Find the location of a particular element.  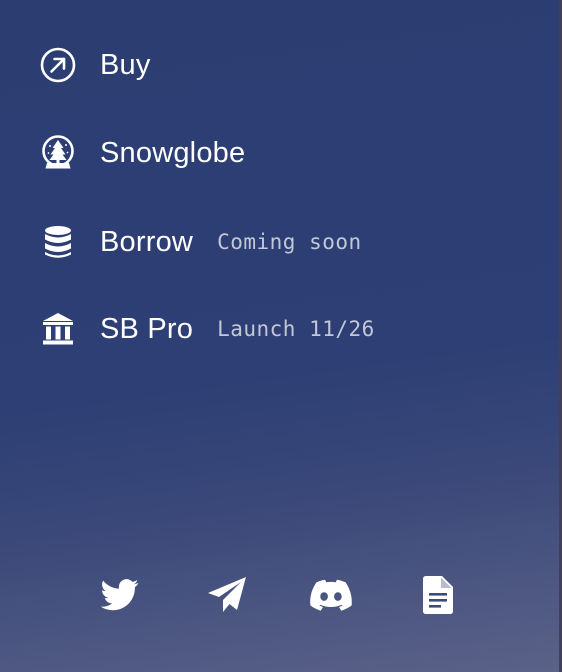

menu-item-label: Buy is located at coordinates (125, 64).